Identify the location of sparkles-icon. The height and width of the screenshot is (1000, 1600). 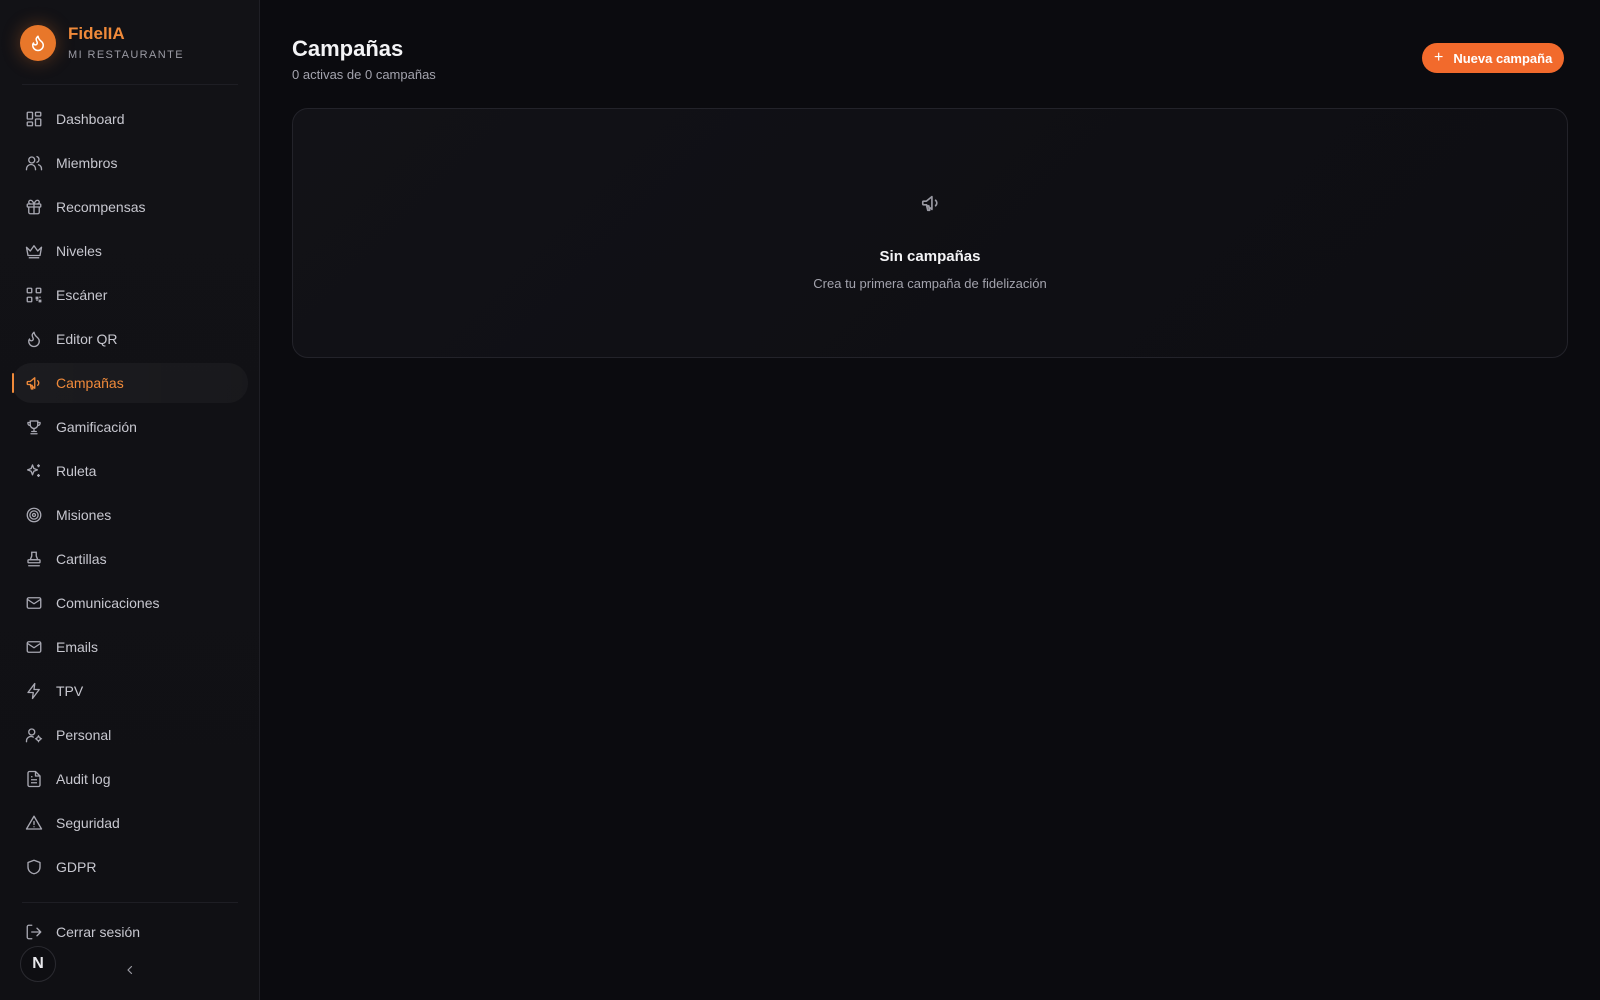
(34, 471).